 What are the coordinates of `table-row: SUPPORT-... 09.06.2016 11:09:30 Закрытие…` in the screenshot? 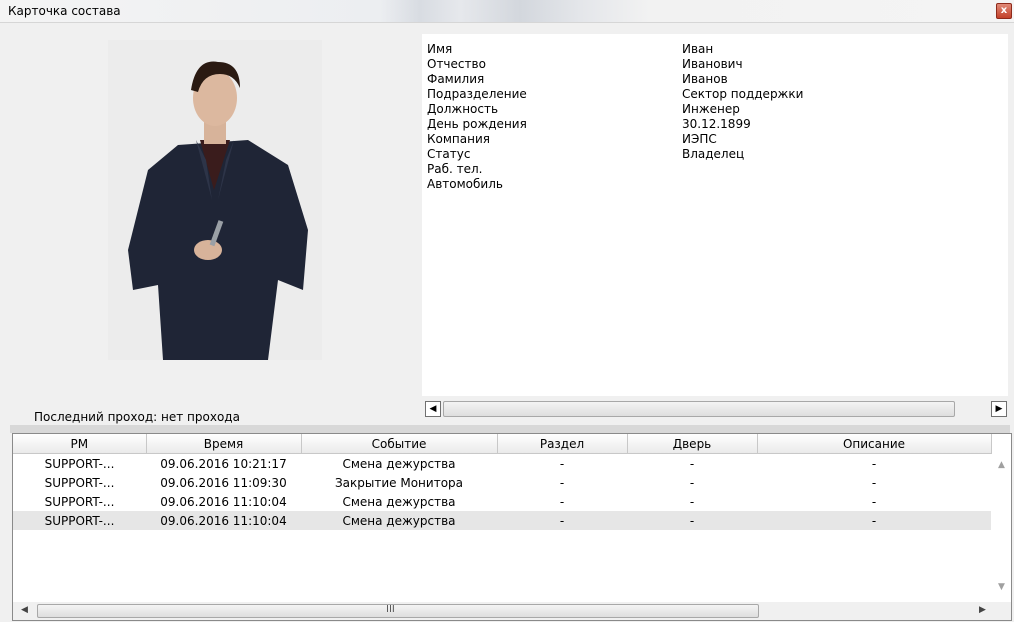 It's located at (502, 482).